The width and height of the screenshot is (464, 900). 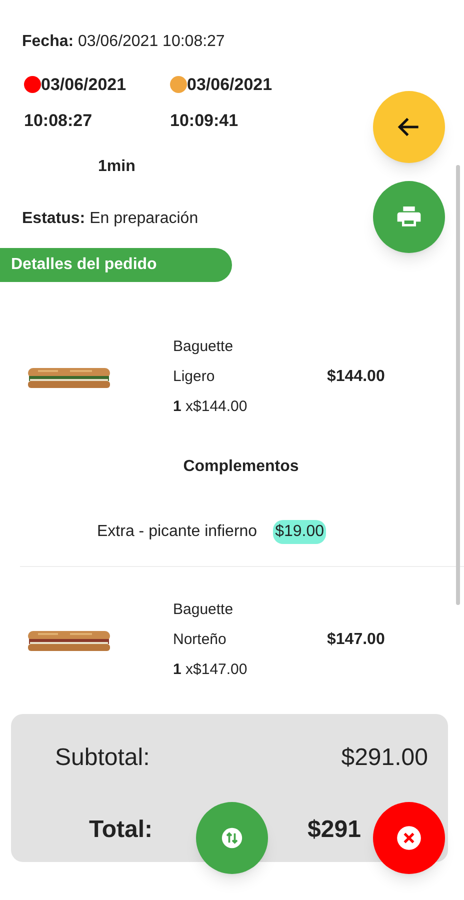 I want to click on item-price: $147.00, so click(x=356, y=640).